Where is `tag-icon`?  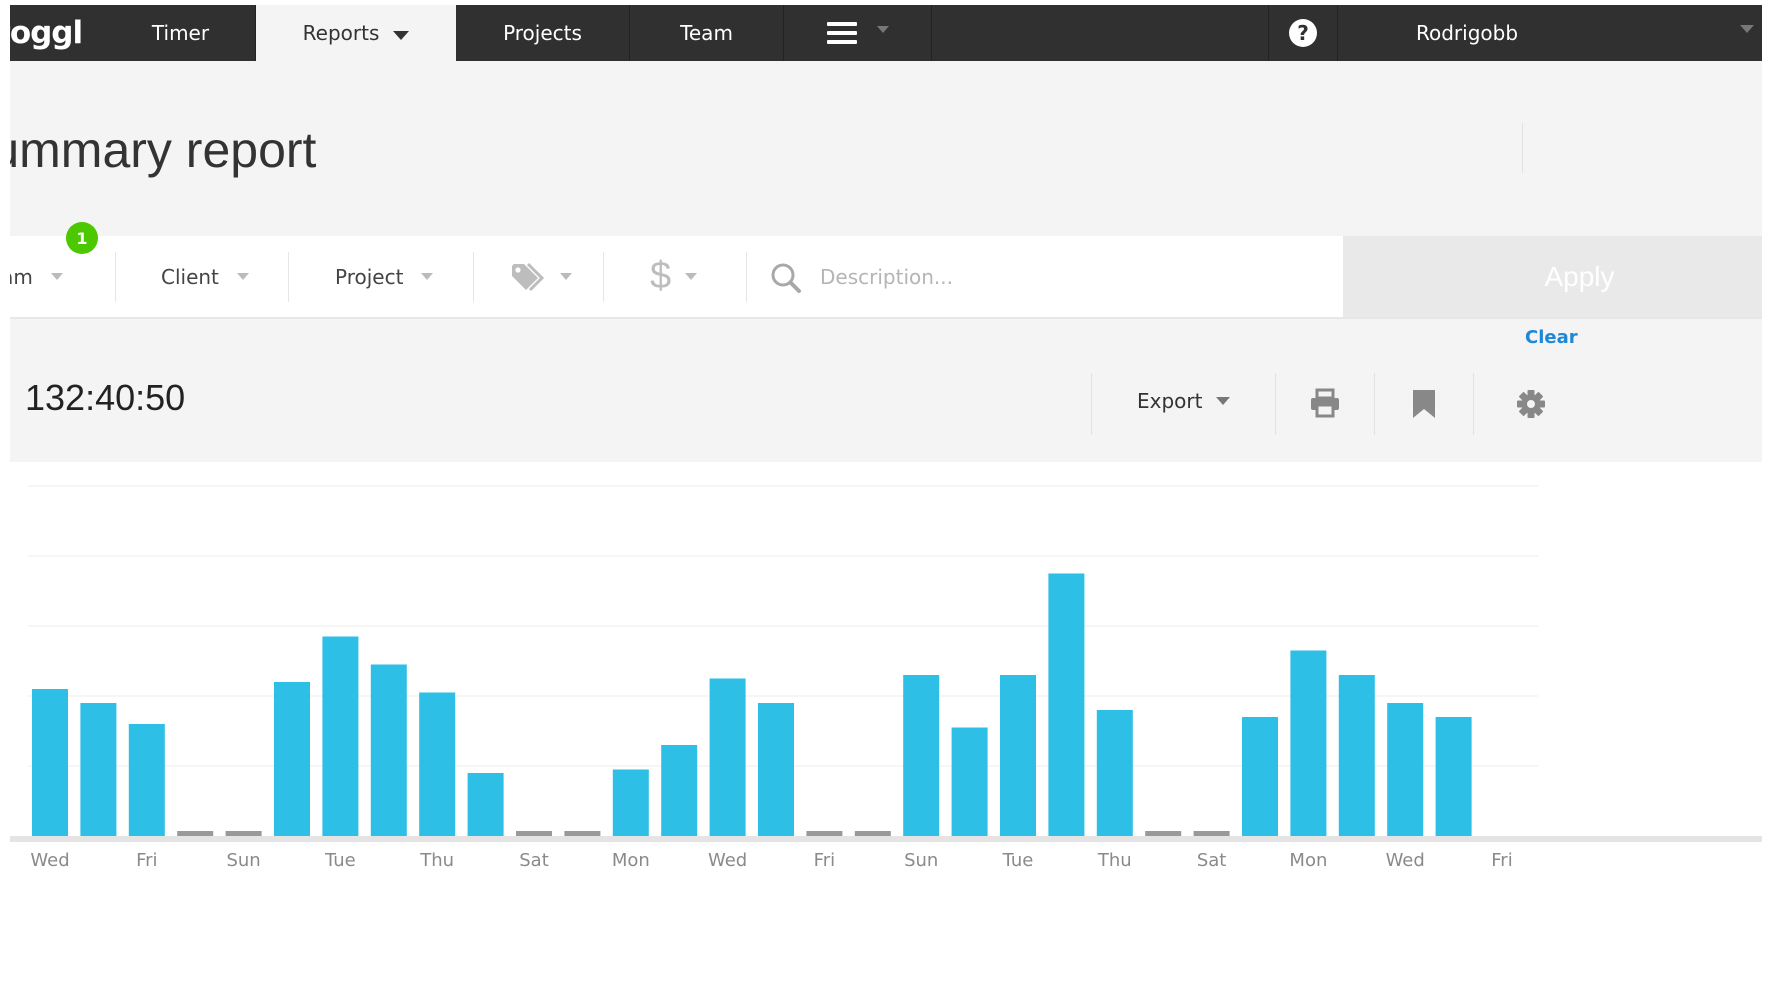 tag-icon is located at coordinates (528, 276).